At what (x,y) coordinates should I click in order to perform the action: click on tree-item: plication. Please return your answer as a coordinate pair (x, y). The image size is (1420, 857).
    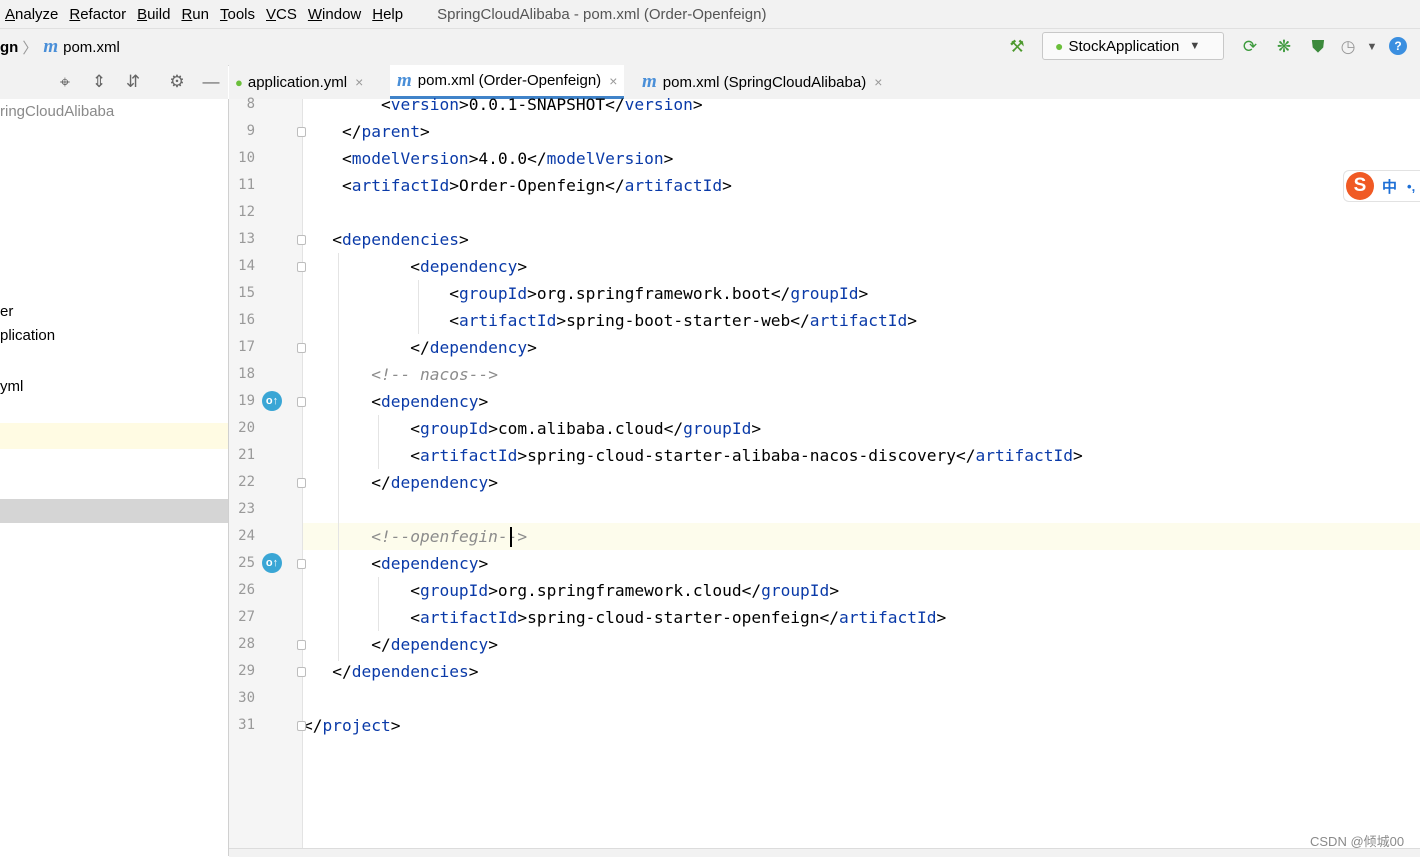
    Looking at the image, I should click on (27, 336).